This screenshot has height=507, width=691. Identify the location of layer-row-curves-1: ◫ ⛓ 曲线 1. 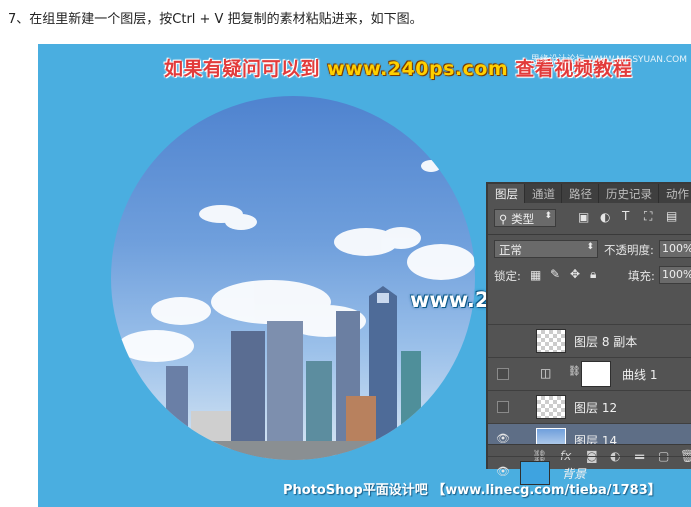
(589, 373).